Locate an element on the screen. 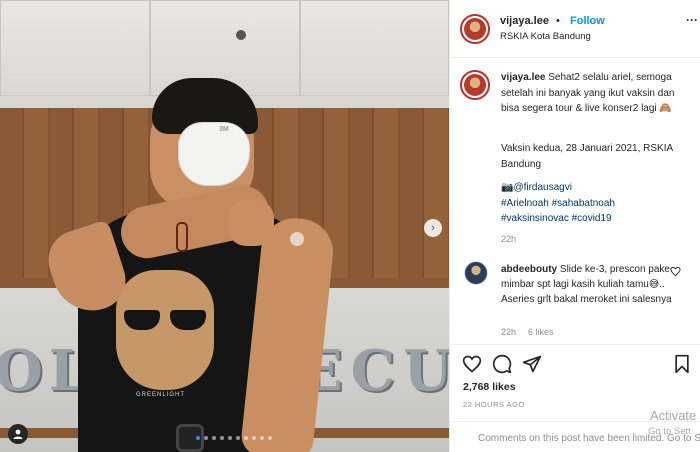  comment-likes: 6 likes is located at coordinates (541, 332).